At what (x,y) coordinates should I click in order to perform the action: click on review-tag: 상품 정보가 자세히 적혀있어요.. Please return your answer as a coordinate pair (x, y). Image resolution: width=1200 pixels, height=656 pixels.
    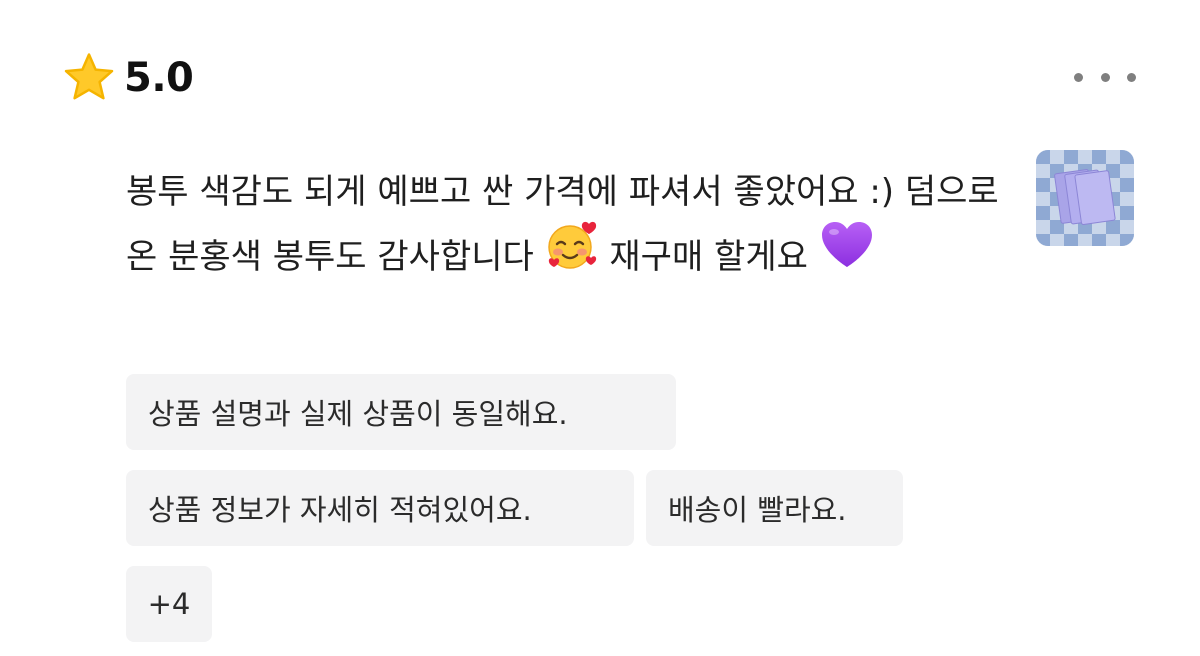
    Looking at the image, I should click on (380, 508).